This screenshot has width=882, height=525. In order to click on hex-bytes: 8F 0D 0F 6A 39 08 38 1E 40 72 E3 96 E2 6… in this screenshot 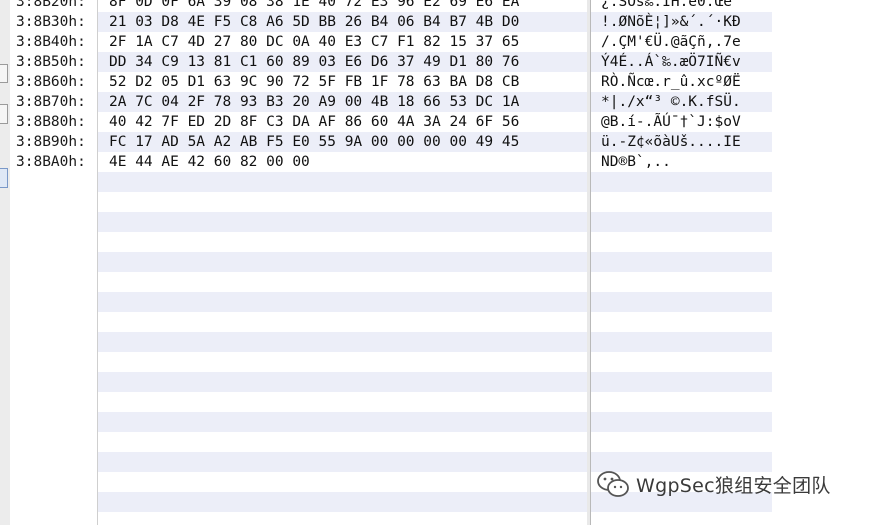, I will do `click(314, 5)`.